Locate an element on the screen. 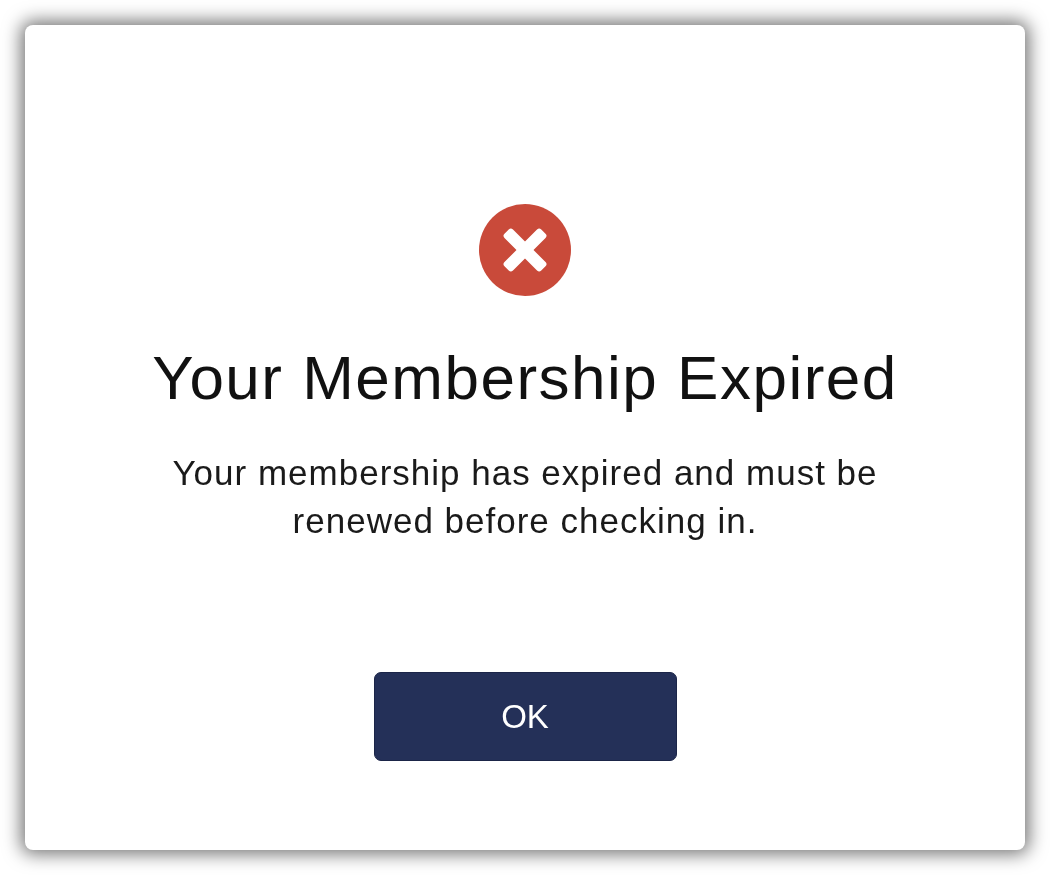 The image size is (1050, 875). dialog-message: Your membership has expired and must be renewed before checking in. is located at coordinates (525, 497).